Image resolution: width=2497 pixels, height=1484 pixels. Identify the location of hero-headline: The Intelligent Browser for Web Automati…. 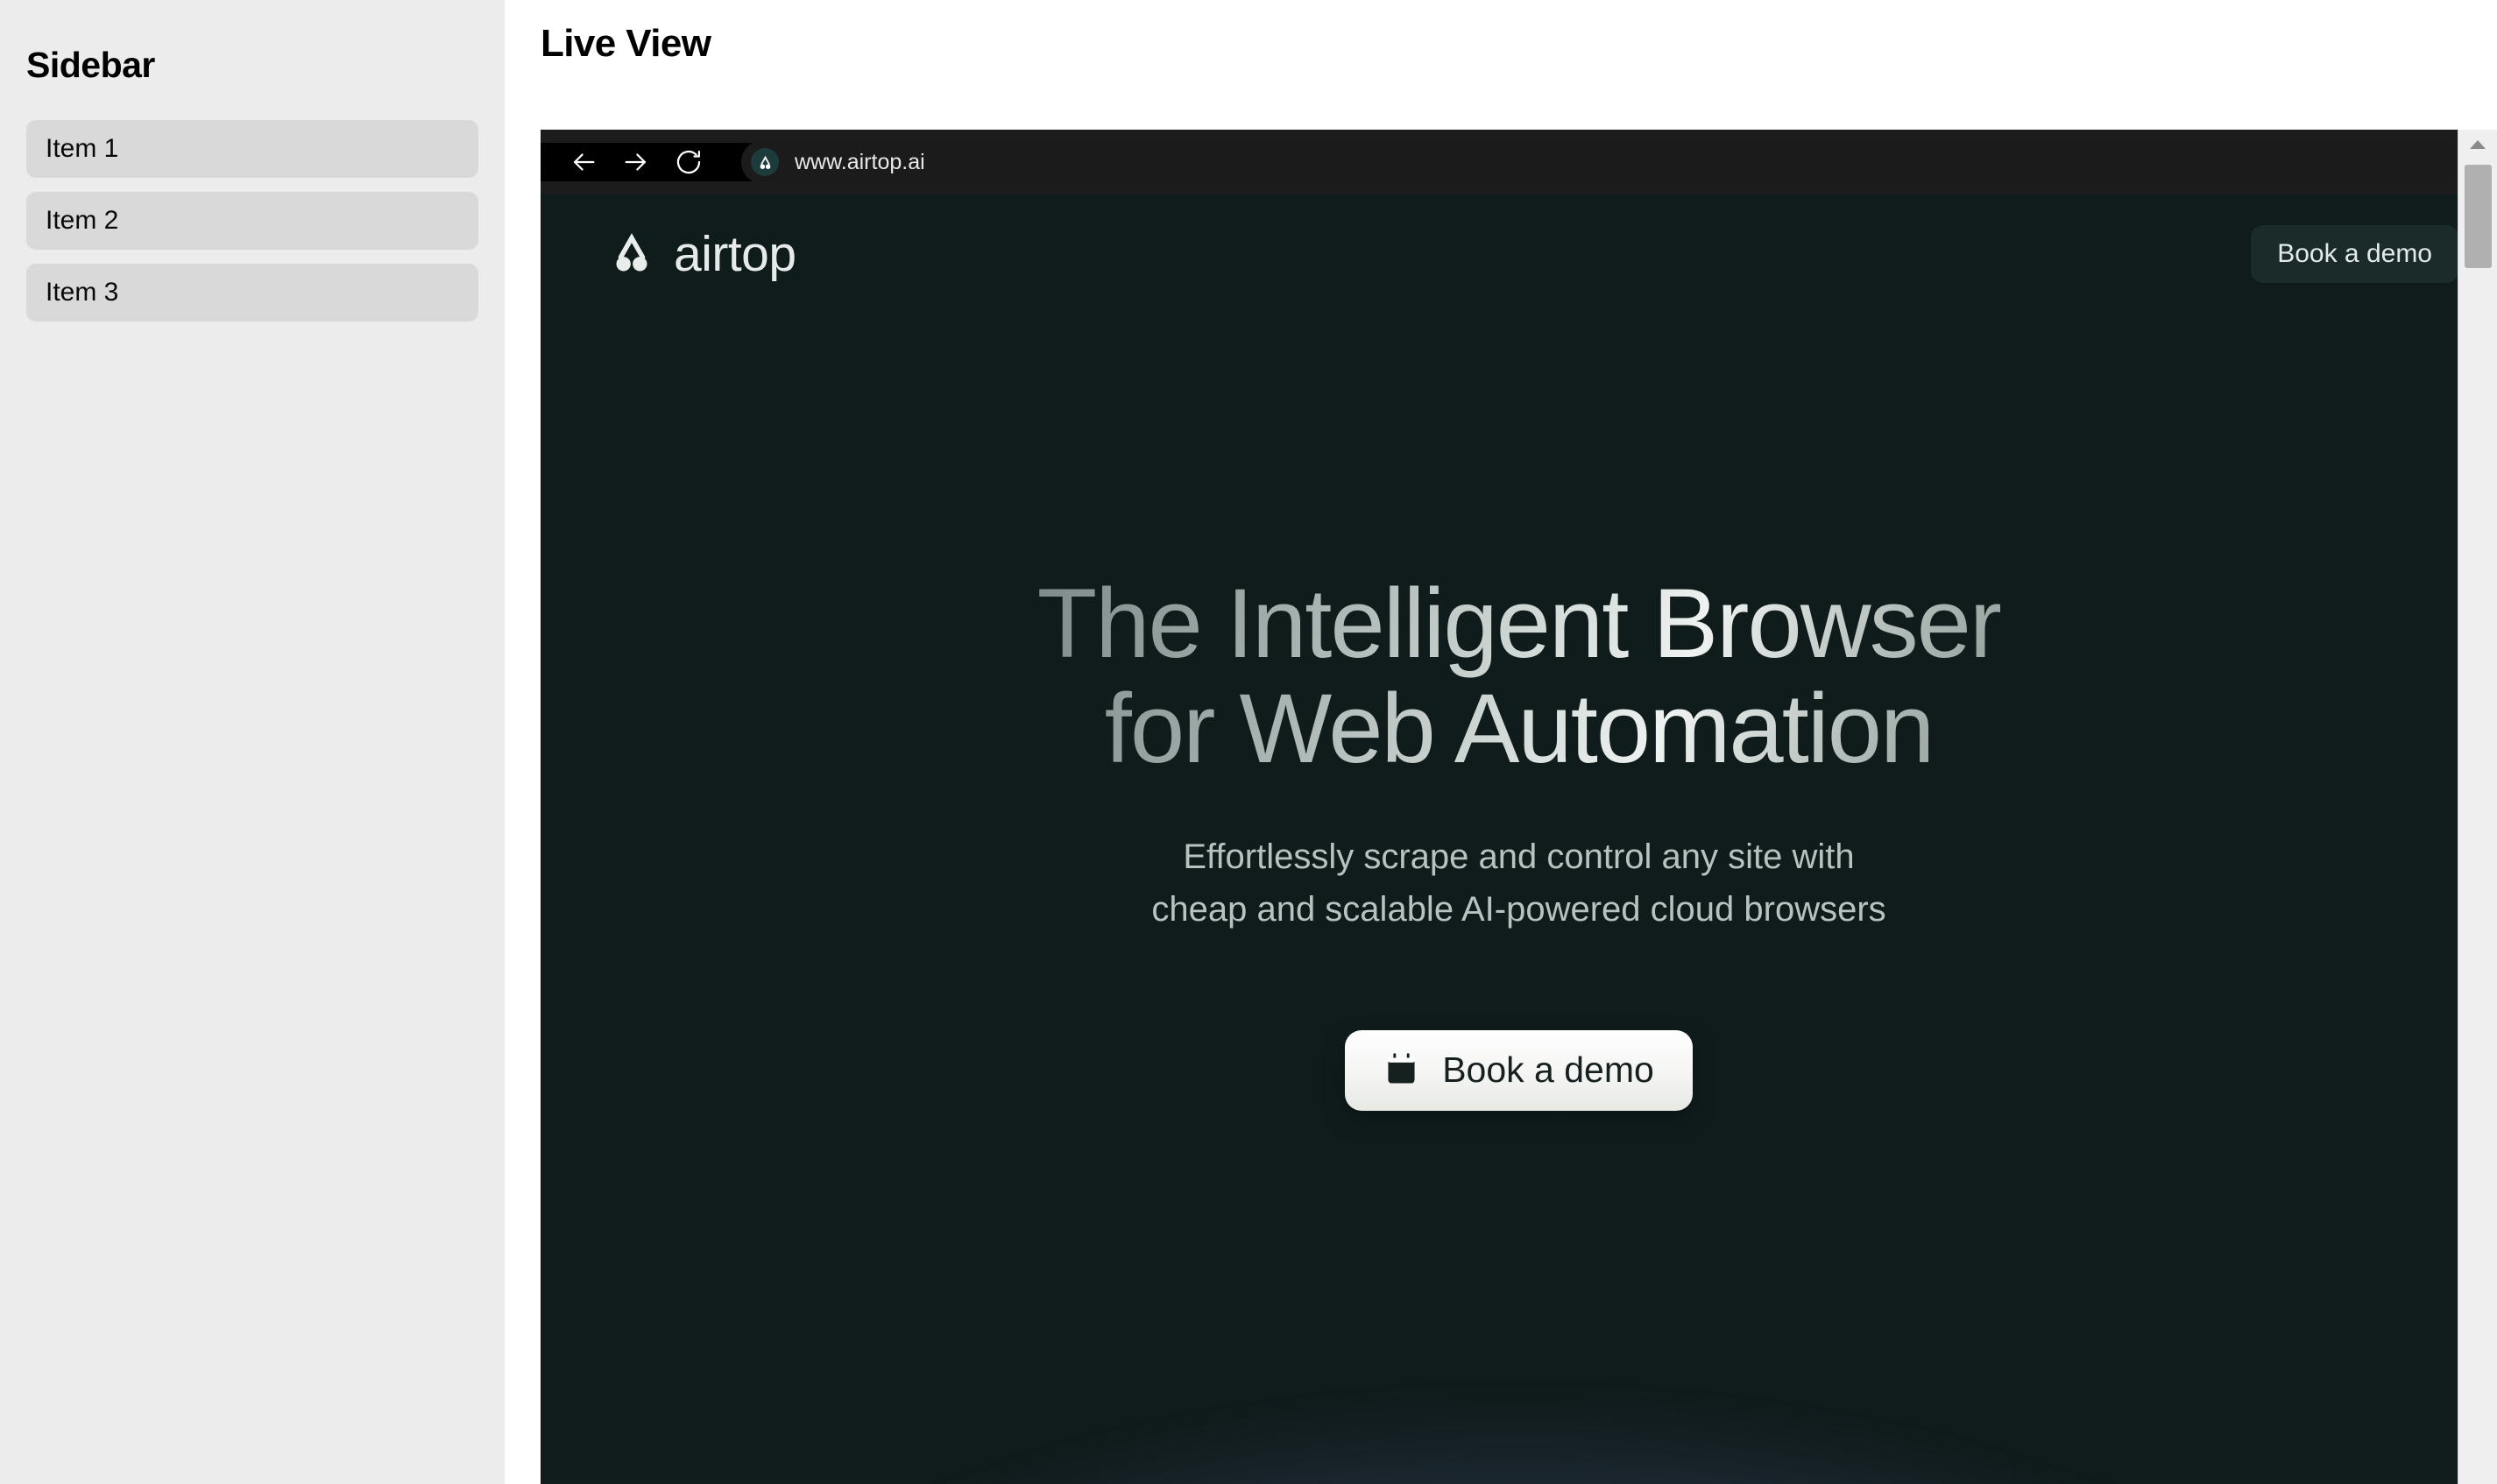
(1518, 676).